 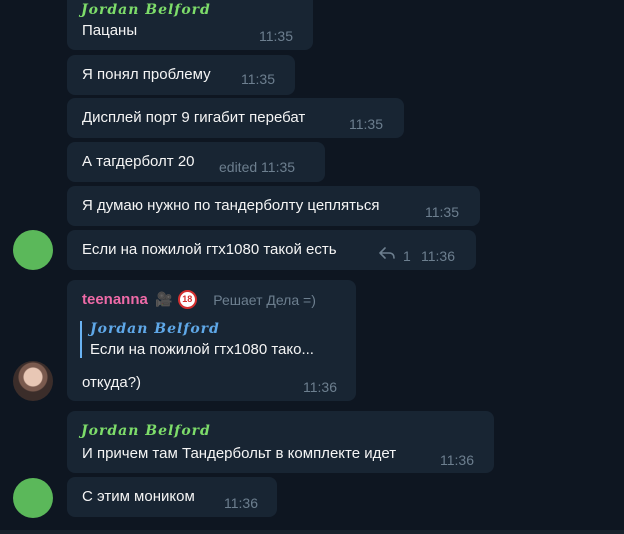 What do you see at coordinates (155, 329) in the screenshot?
I see `reply-sender: 𝑱𝒐𝒓𝒅𝒂𝒏 𝑩𝒆𝒍𝒇𝒐𝒓𝒅` at bounding box center [155, 329].